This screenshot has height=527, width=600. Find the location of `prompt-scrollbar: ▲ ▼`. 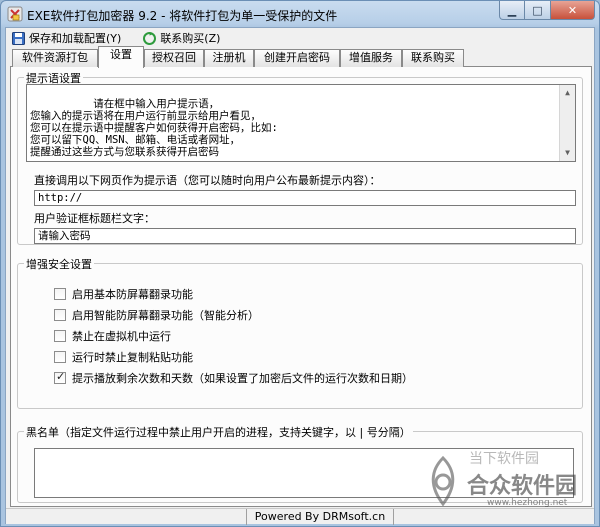

prompt-scrollbar: ▲ ▼ is located at coordinates (567, 123).